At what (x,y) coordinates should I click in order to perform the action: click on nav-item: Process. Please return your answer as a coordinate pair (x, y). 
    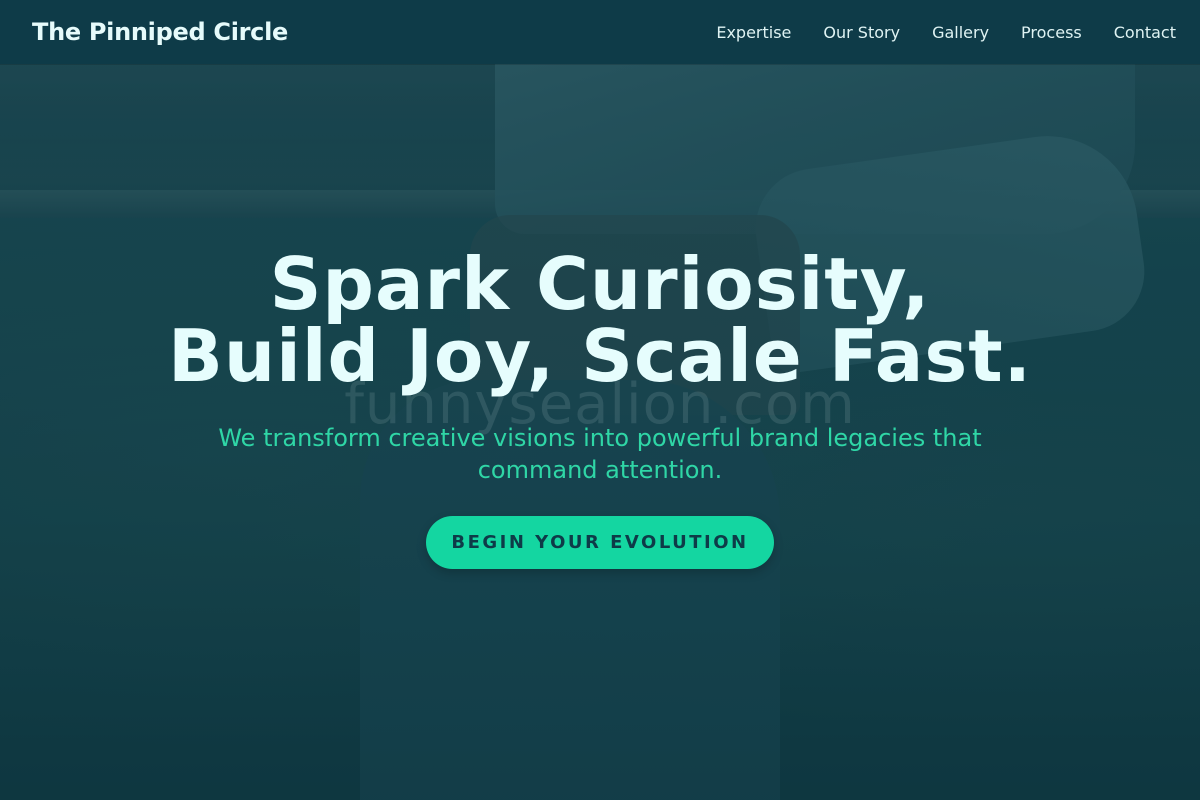
    Looking at the image, I should click on (1051, 32).